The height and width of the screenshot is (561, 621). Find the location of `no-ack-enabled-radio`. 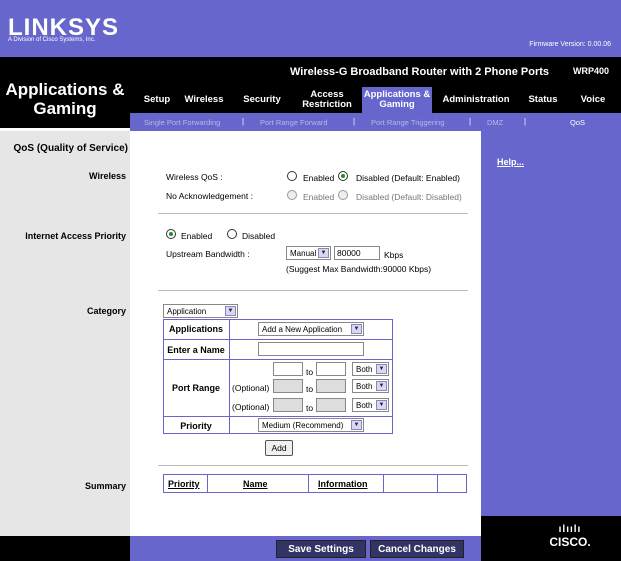

no-ack-enabled-radio is located at coordinates (292, 195).